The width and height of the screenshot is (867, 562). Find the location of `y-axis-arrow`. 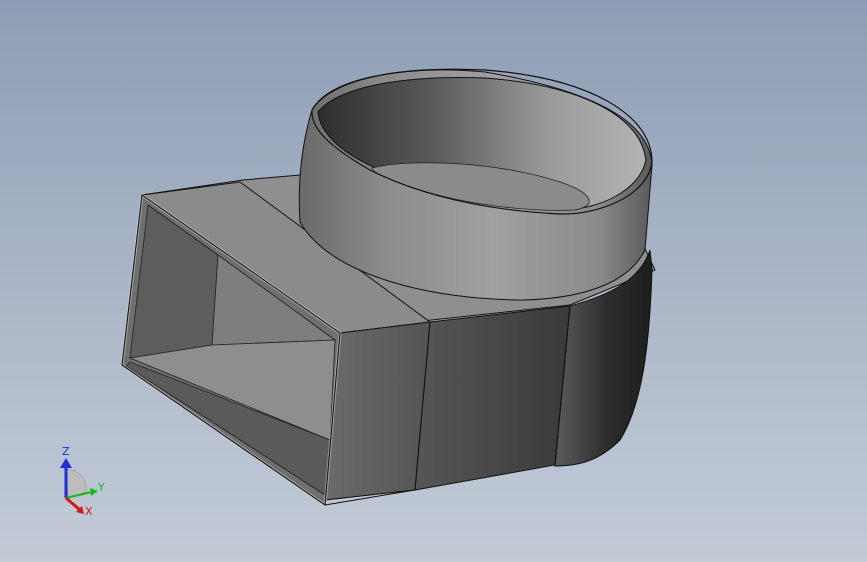

y-axis-arrow is located at coordinates (94, 492).